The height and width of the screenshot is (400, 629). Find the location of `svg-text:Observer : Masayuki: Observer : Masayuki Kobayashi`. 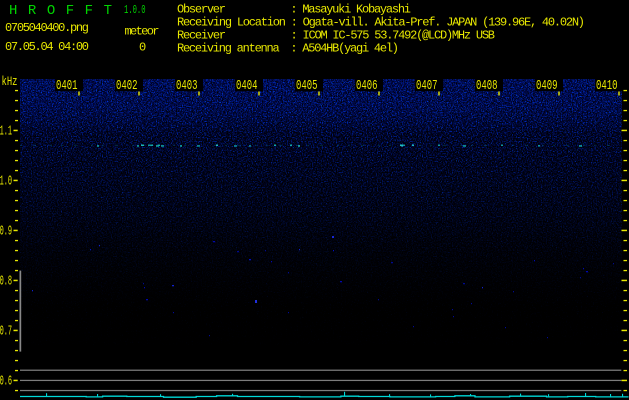

svg-text:Observer : Masayuki: Observer : Masayuki Kobayashi is located at coordinates (294, 9).